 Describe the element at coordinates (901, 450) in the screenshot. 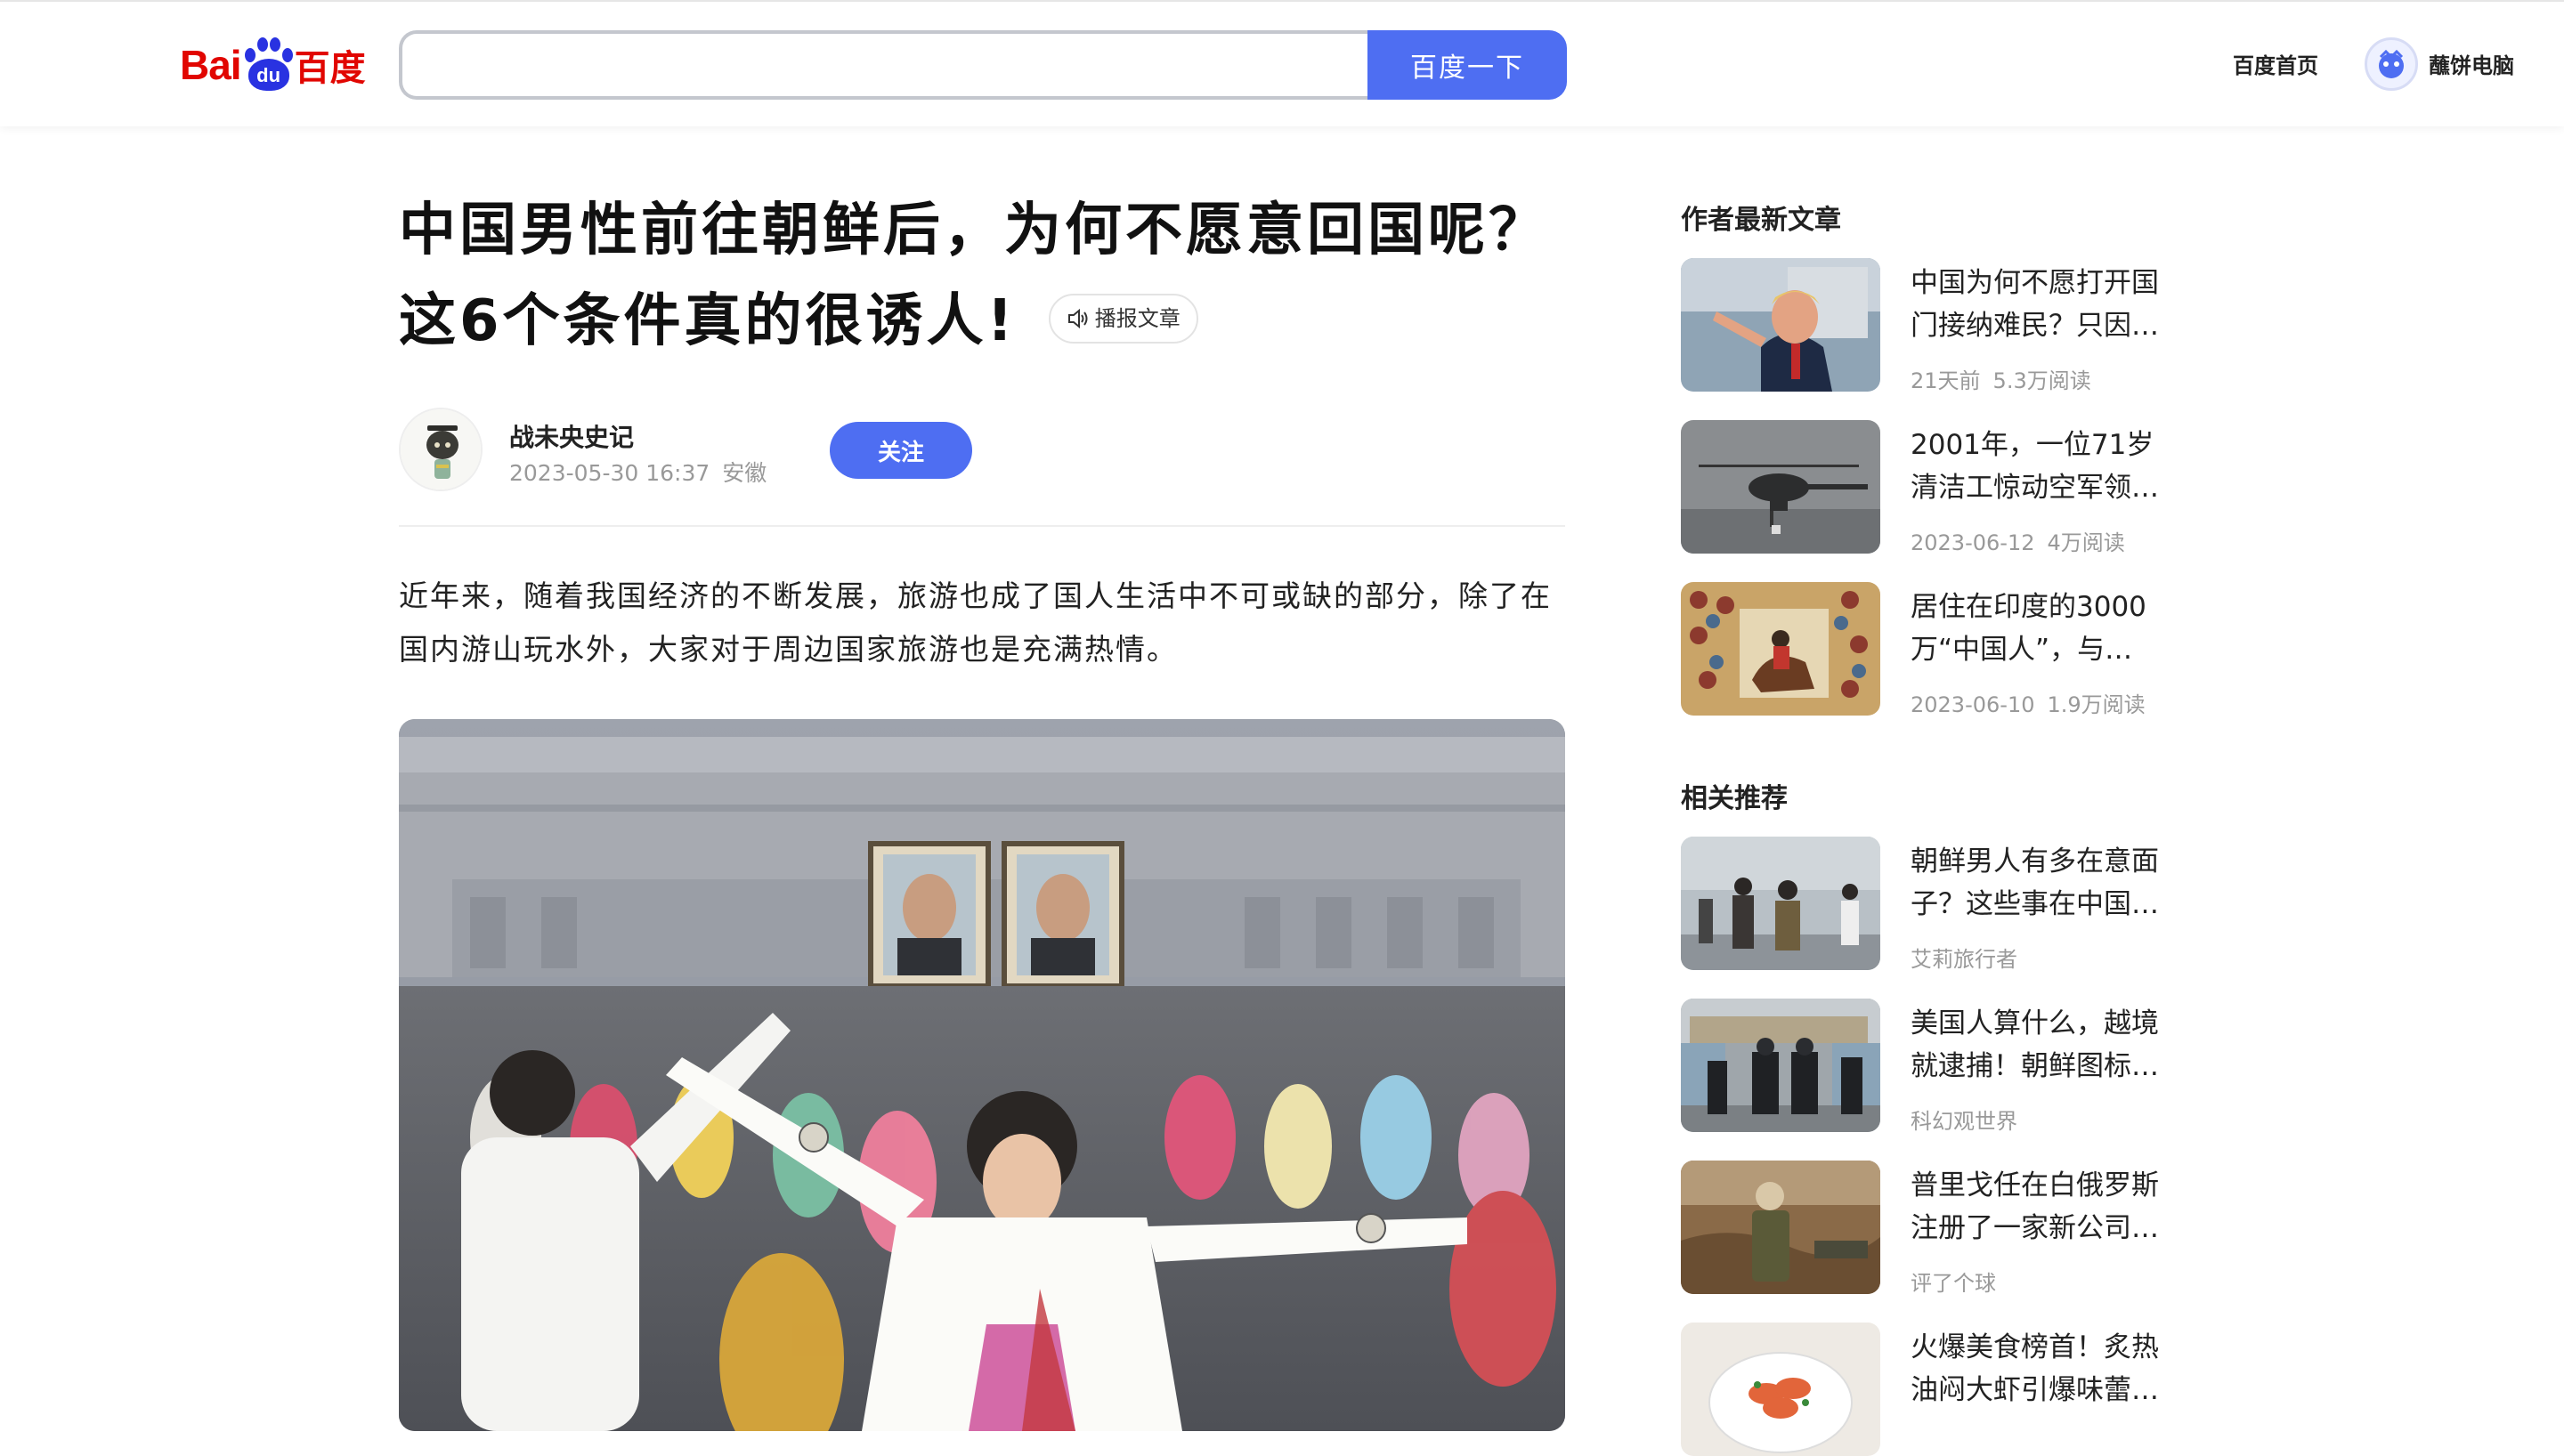

I see `follow-button: 关注` at that location.